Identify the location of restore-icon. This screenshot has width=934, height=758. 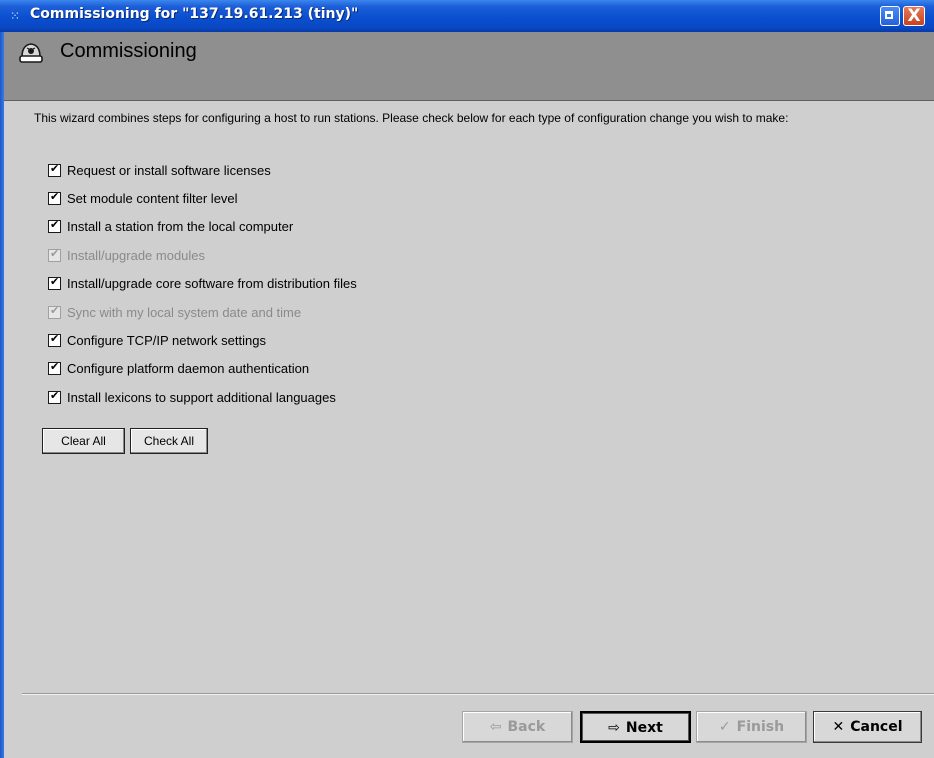
(889, 15).